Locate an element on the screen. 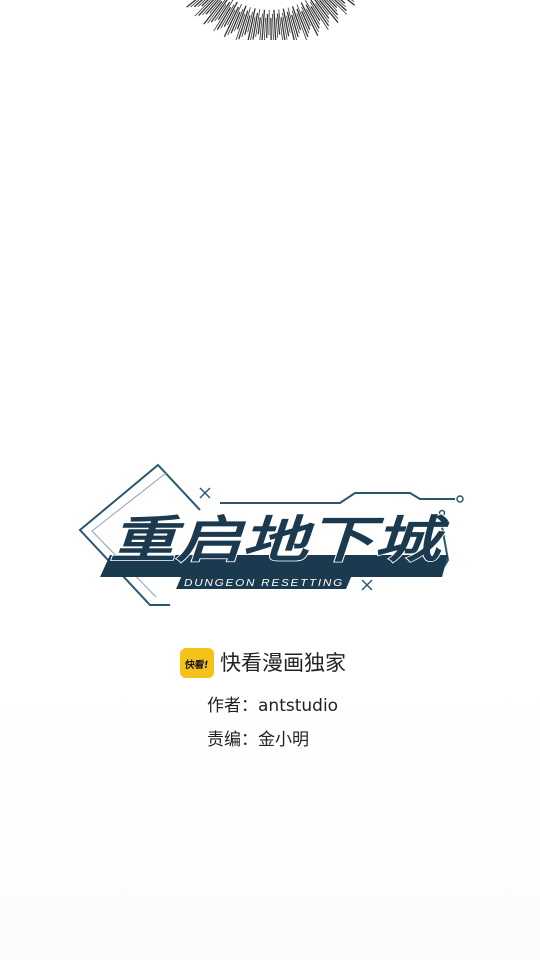  logo-title: 重启地下城 is located at coordinates (280, 540).